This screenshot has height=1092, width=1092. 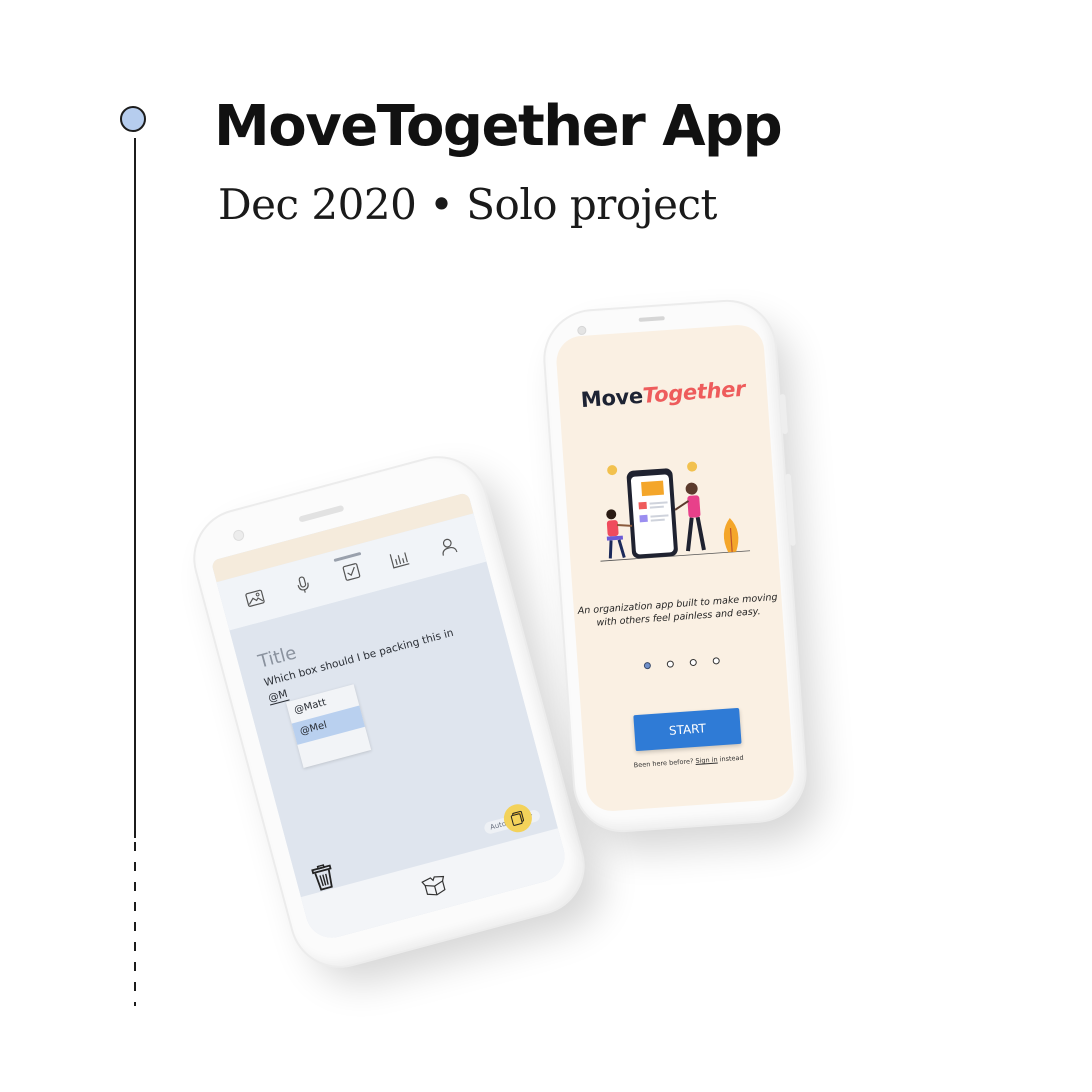 What do you see at coordinates (277, 657) in the screenshot?
I see `note-title-field: Title` at bounding box center [277, 657].